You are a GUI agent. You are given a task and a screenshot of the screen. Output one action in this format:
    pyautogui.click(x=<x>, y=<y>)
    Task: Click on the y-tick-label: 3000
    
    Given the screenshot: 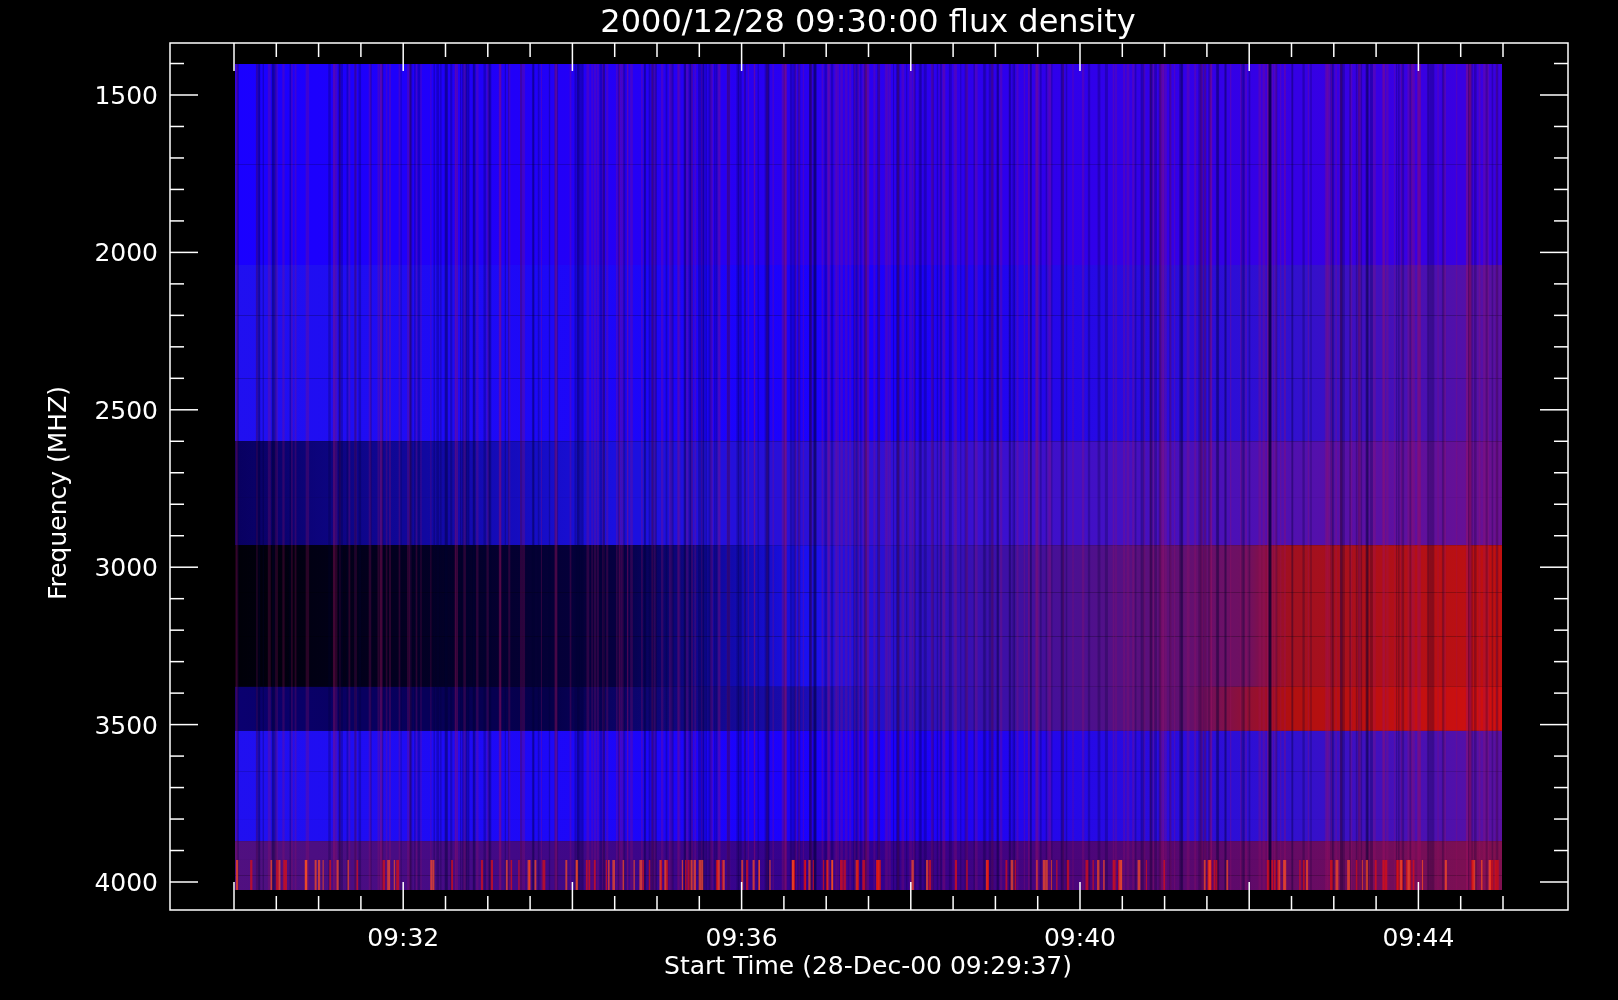 What is the action you would take?
    pyautogui.click(x=126, y=568)
    